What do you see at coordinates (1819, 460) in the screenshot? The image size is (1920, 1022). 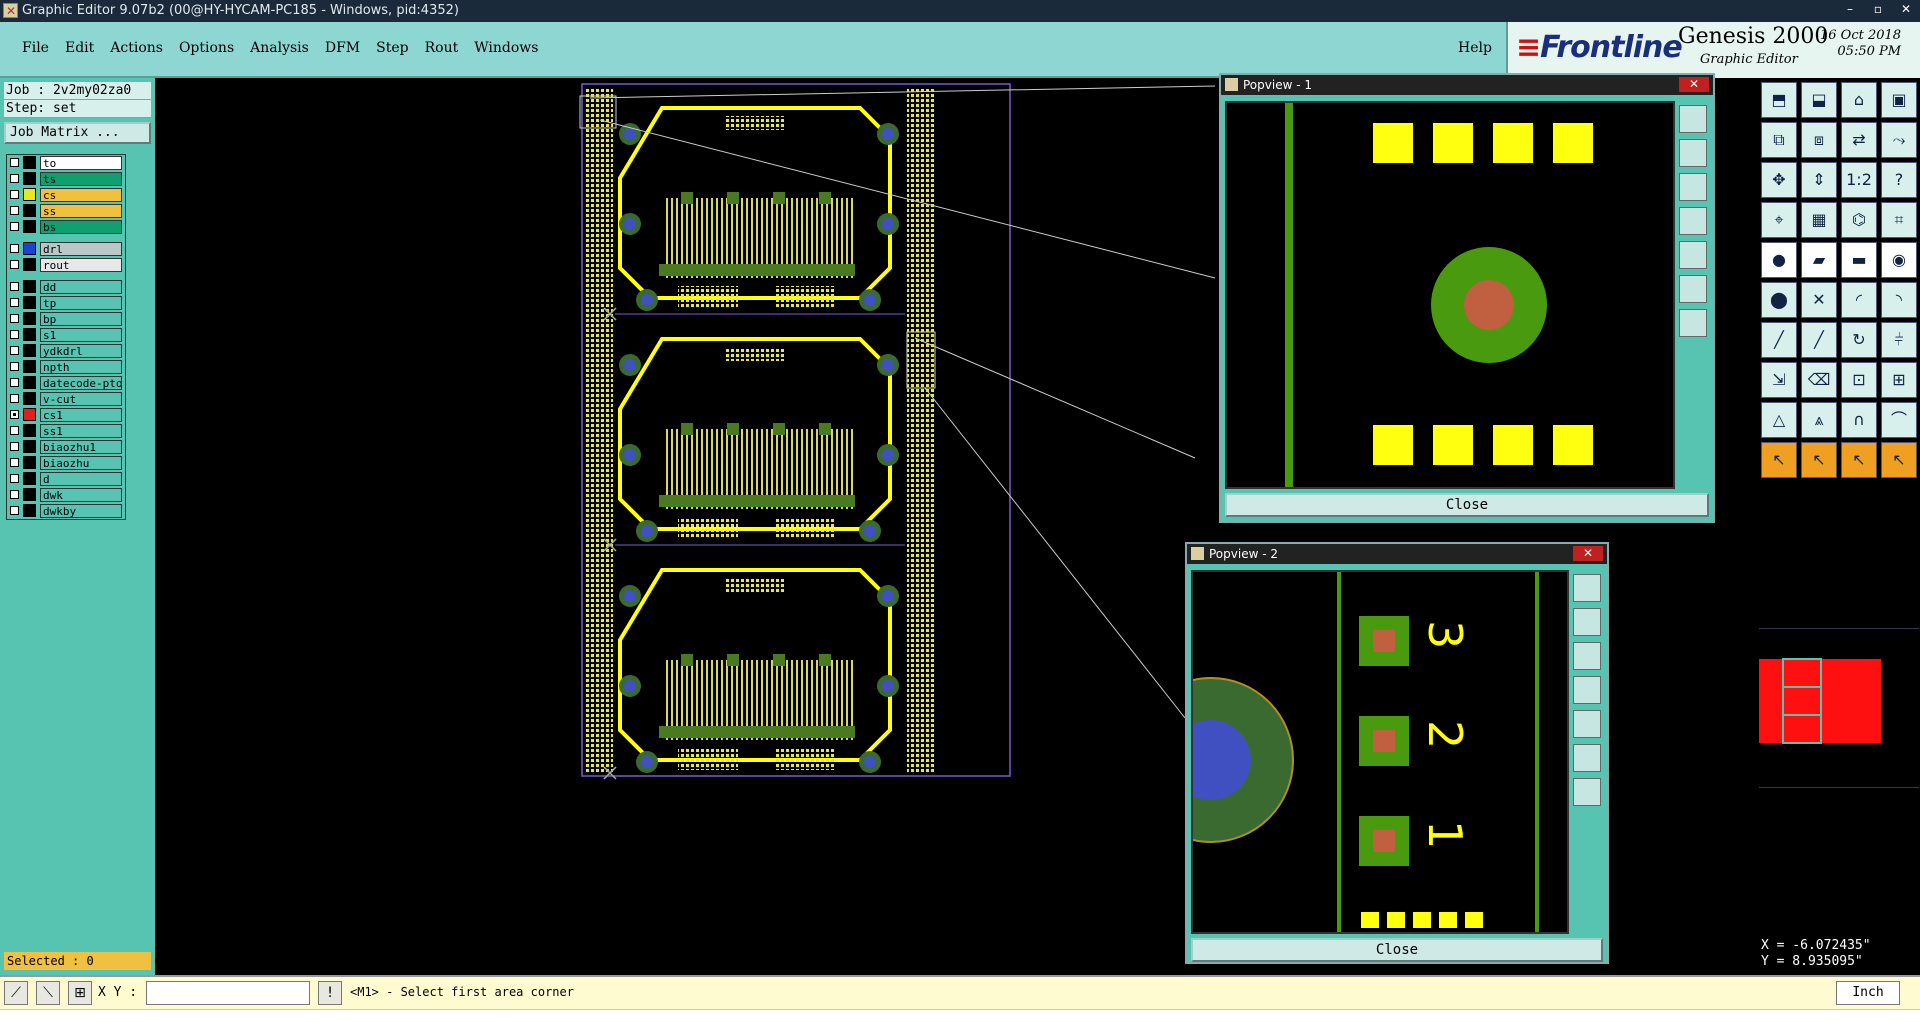 I see `select2-icon: ↖` at bounding box center [1819, 460].